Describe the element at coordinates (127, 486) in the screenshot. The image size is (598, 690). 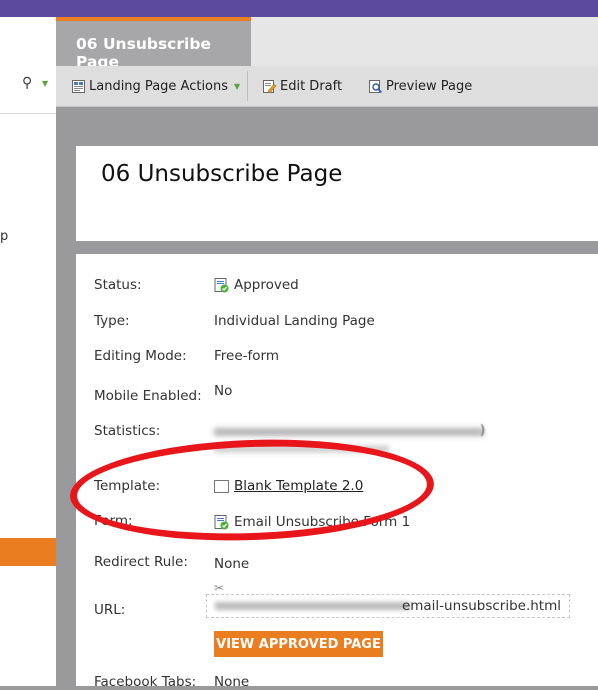
I see `template-label: Template:` at that location.